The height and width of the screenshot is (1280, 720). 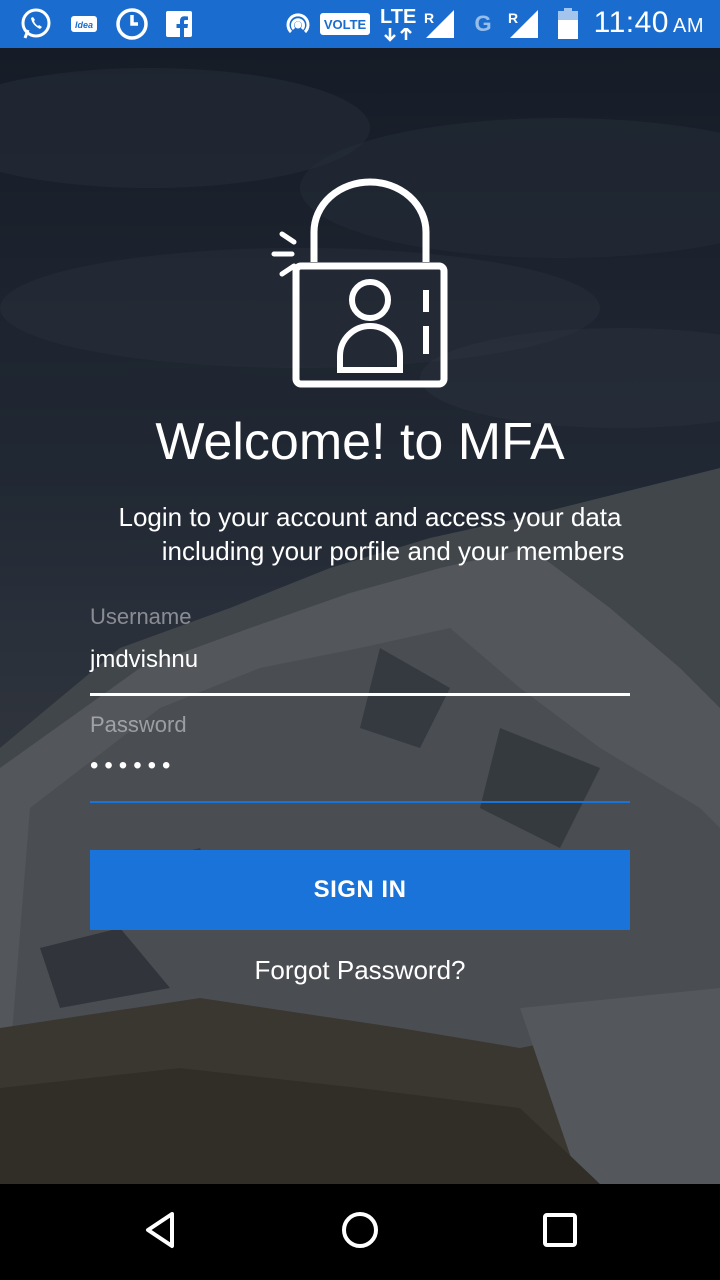 I want to click on idea-icon: Idea, so click(x=84, y=24).